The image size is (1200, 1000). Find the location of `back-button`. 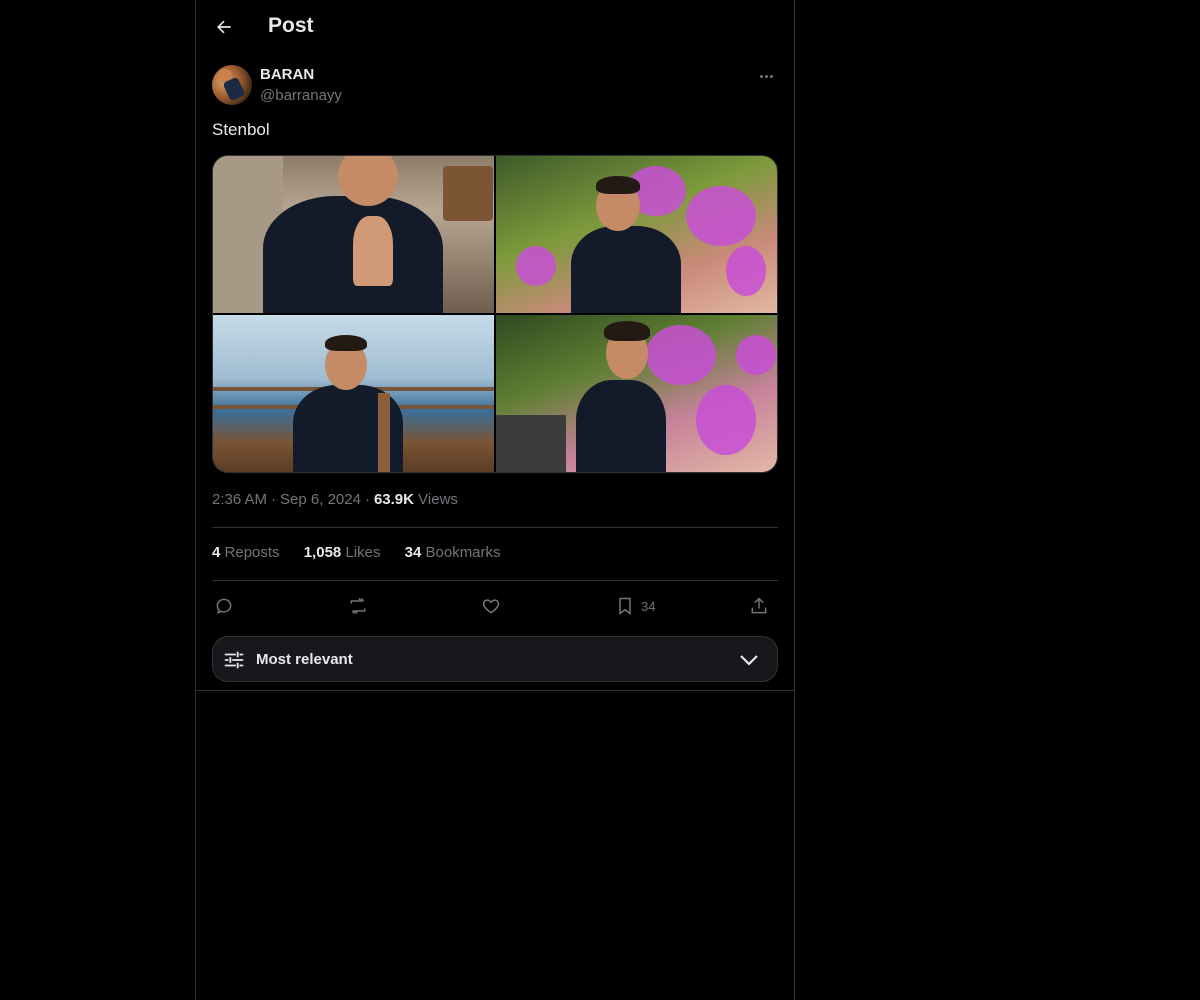

back-button is located at coordinates (224, 27).